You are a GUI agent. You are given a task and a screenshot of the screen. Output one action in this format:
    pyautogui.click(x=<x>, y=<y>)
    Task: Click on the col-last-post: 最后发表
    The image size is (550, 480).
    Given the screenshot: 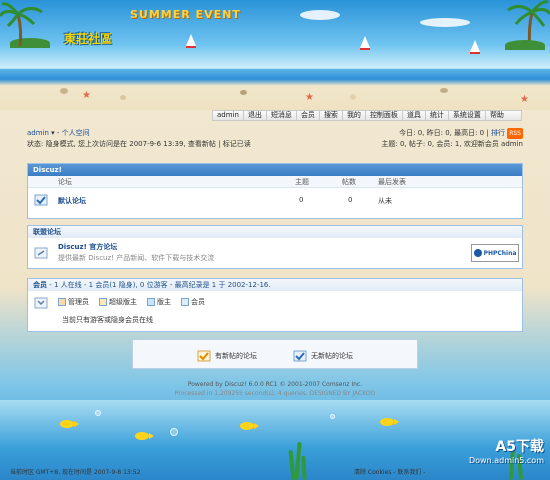 What is the action you would take?
    pyautogui.click(x=392, y=182)
    